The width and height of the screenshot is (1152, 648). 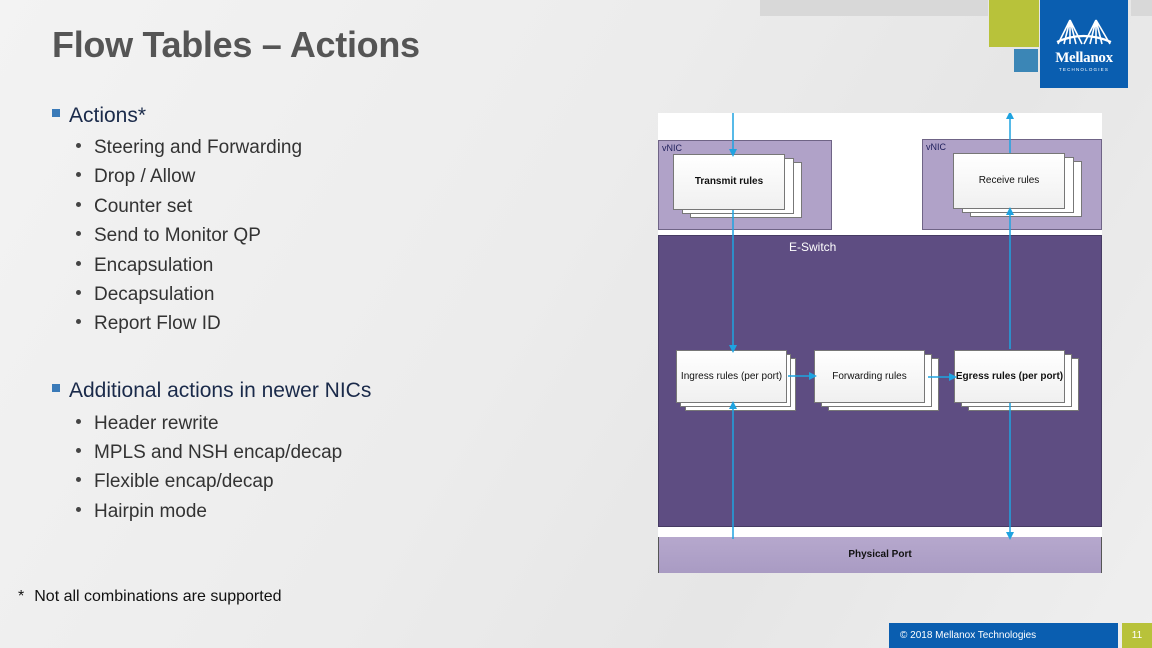 I want to click on section-heading-text: Actions*, so click(x=108, y=115).